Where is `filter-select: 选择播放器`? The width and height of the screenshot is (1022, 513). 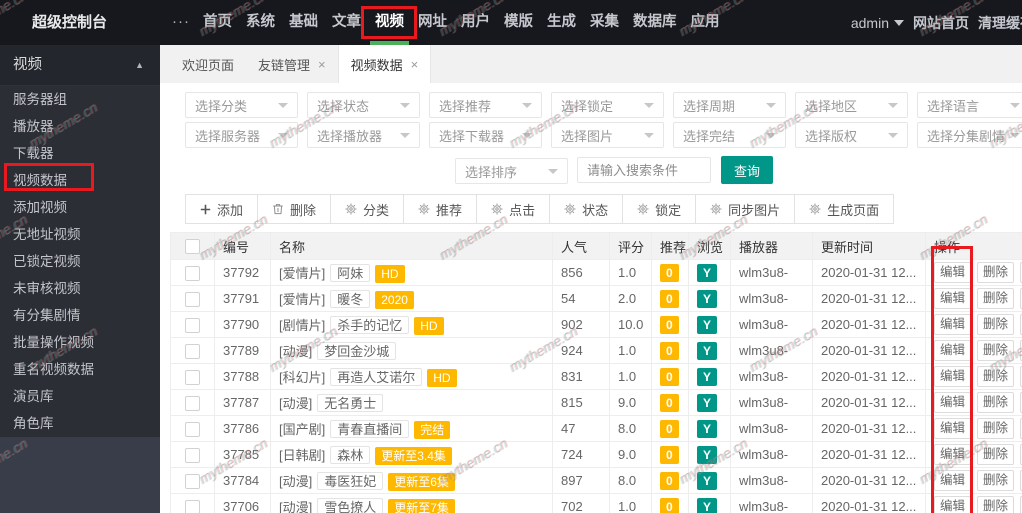
filter-select: 选择播放器 is located at coordinates (363, 135).